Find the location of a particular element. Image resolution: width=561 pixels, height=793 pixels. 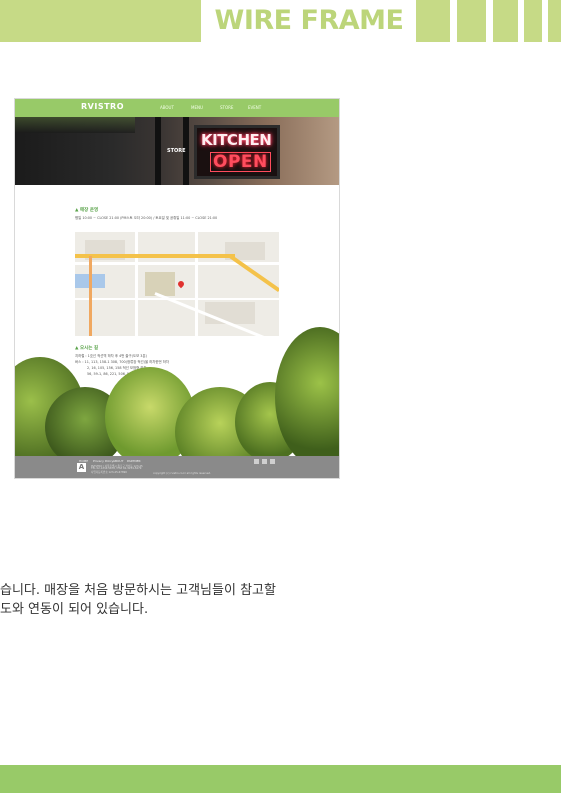

map-pin-icon is located at coordinates (181, 284).